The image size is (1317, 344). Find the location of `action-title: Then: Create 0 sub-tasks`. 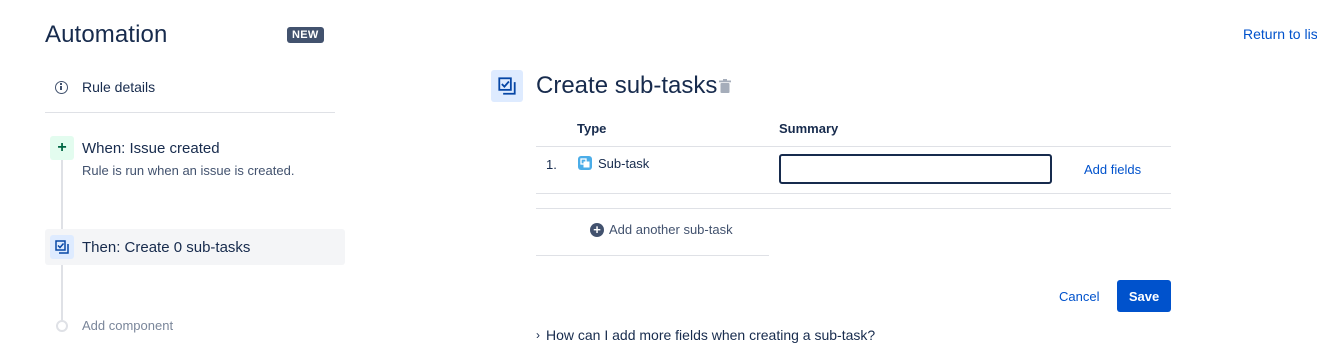

action-title: Then: Create 0 sub-tasks is located at coordinates (166, 247).